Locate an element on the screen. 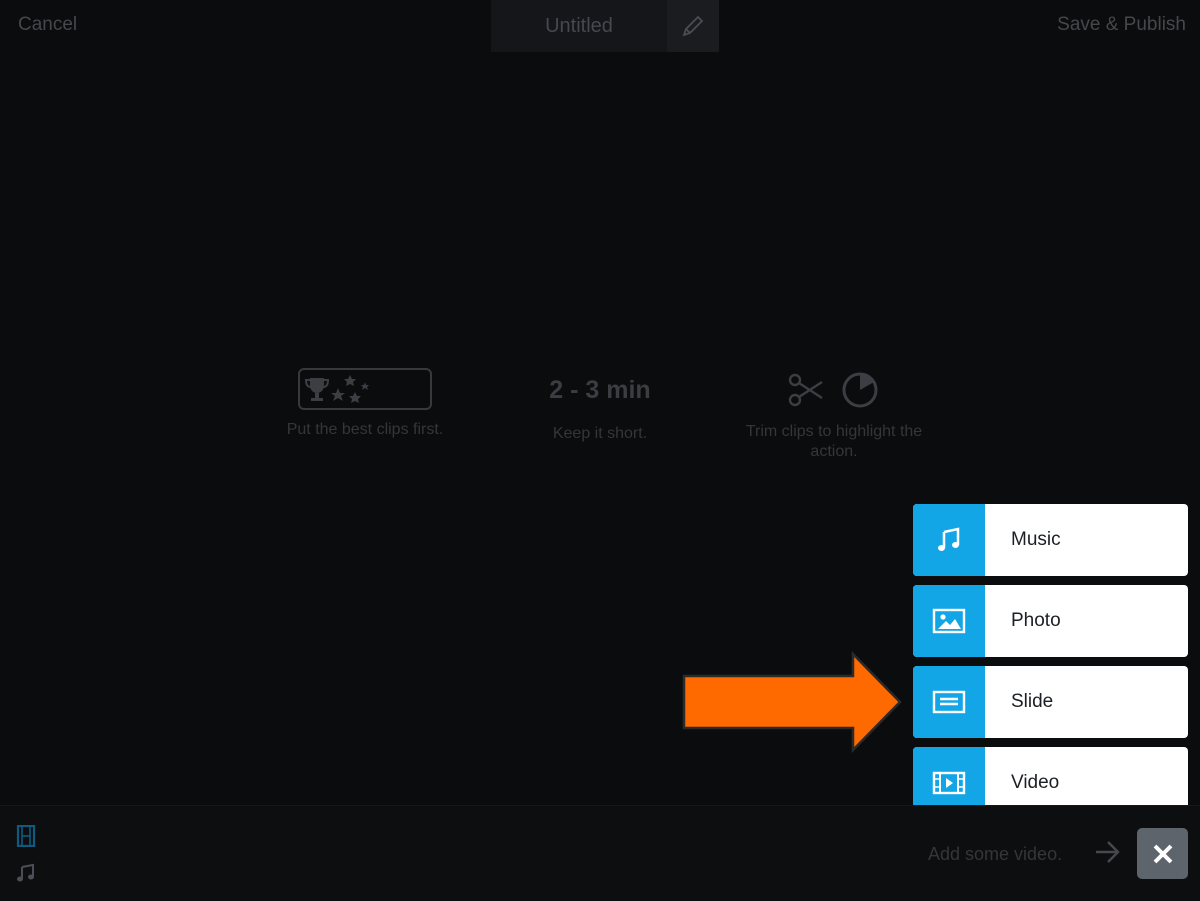  tip-best-clips: Put the best clips first. is located at coordinates (365, 404).